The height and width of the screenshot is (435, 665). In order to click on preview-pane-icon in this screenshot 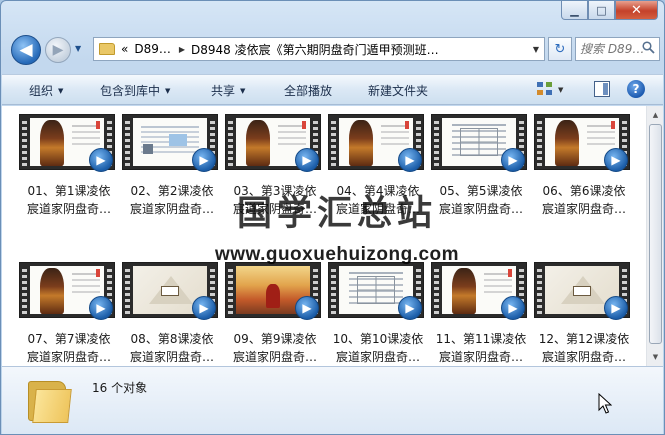, I will do `click(602, 89)`.